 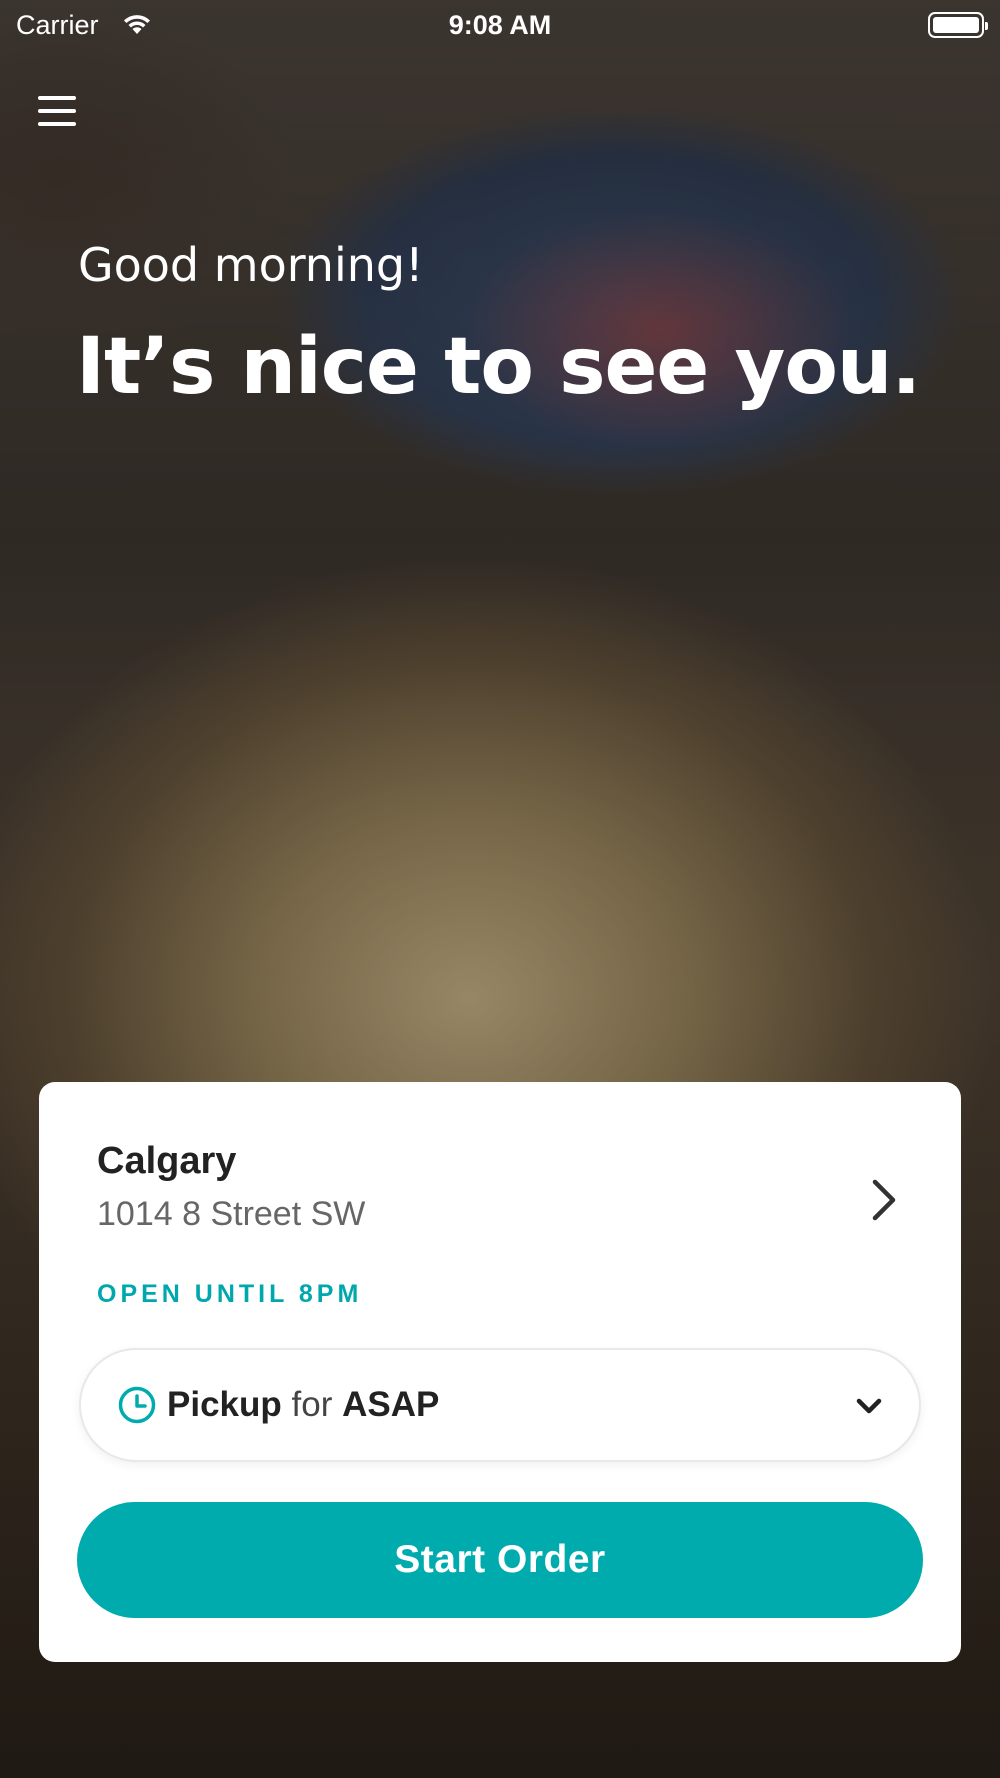 I want to click on status-time: 9:08 AM, so click(x=500, y=25).